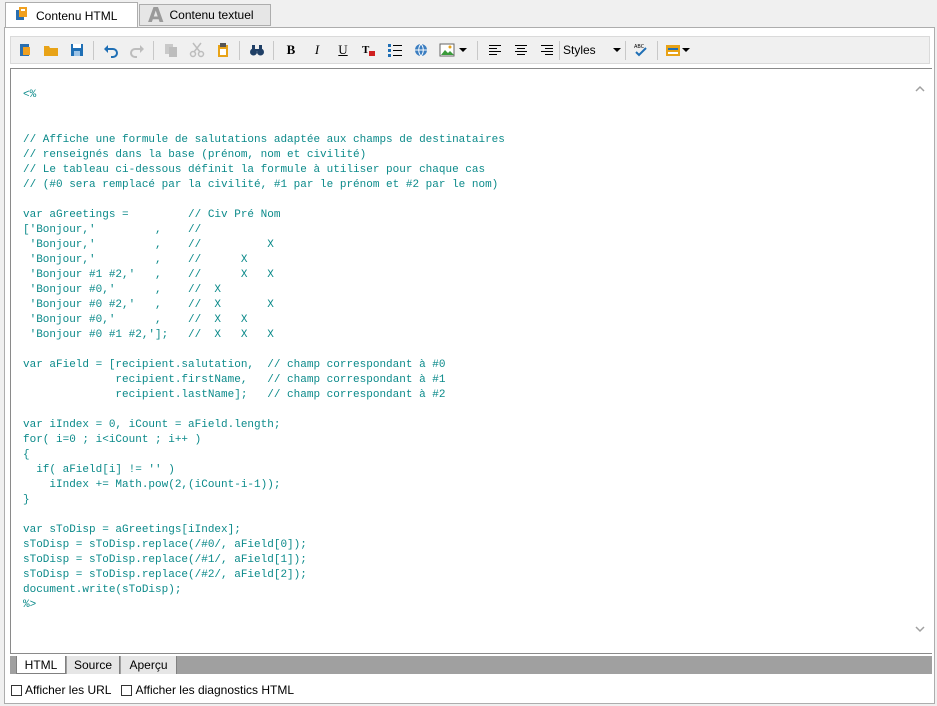 This screenshot has height=706, width=937. I want to click on tab-text-label: Contenu textuel, so click(211, 15).